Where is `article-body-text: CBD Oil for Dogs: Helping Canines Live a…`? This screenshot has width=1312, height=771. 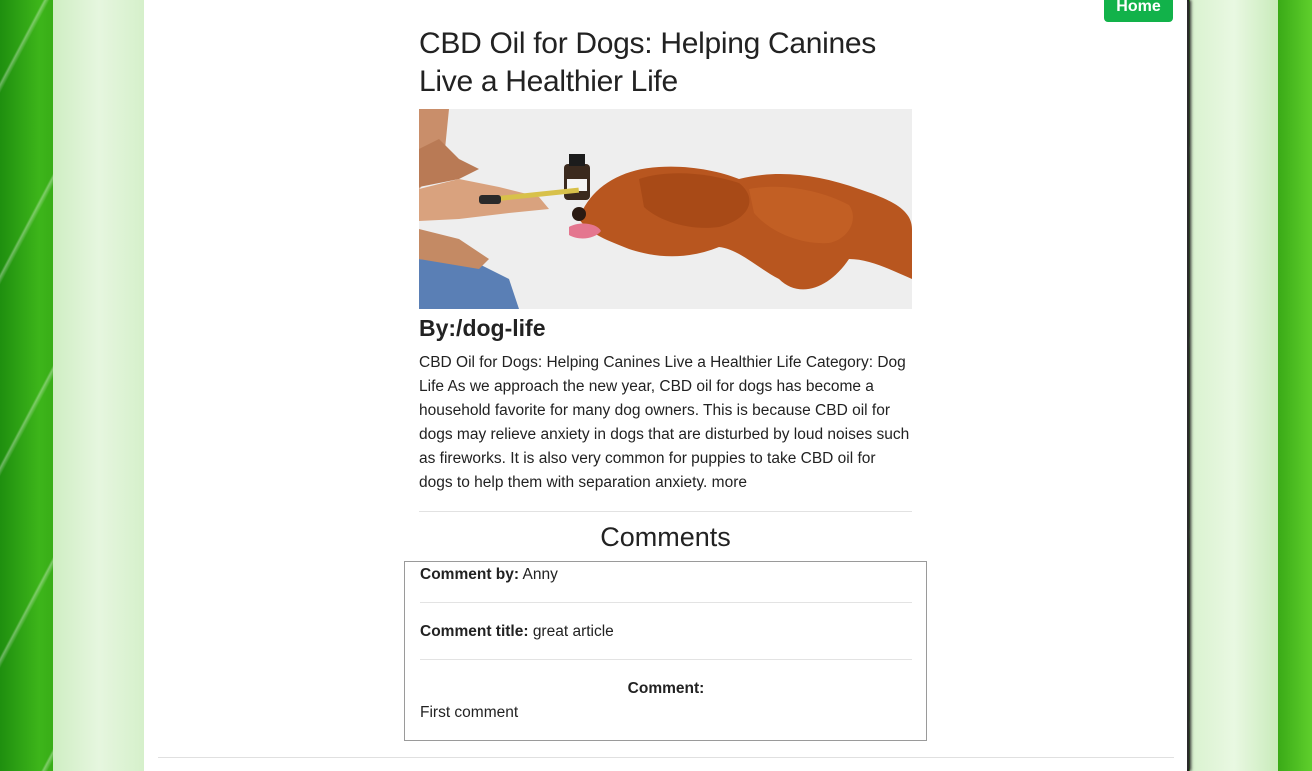
article-body-text: CBD Oil for Dogs: Helping Canines Live a… is located at coordinates (664, 422).